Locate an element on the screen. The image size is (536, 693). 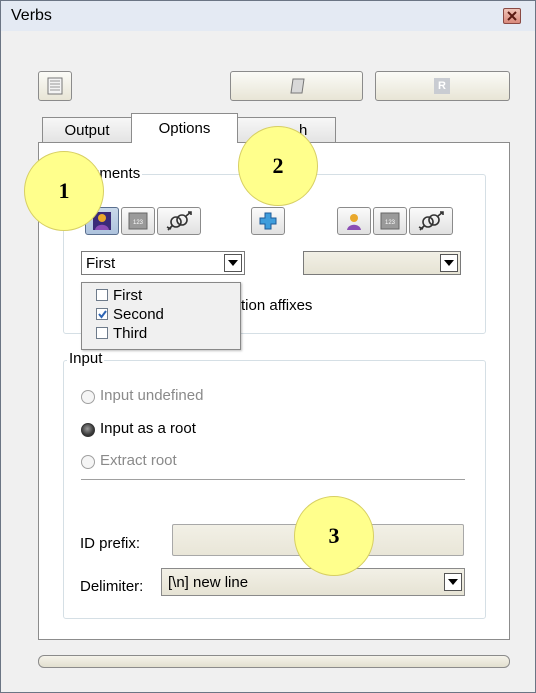
gender-button-left is located at coordinates (179, 221).